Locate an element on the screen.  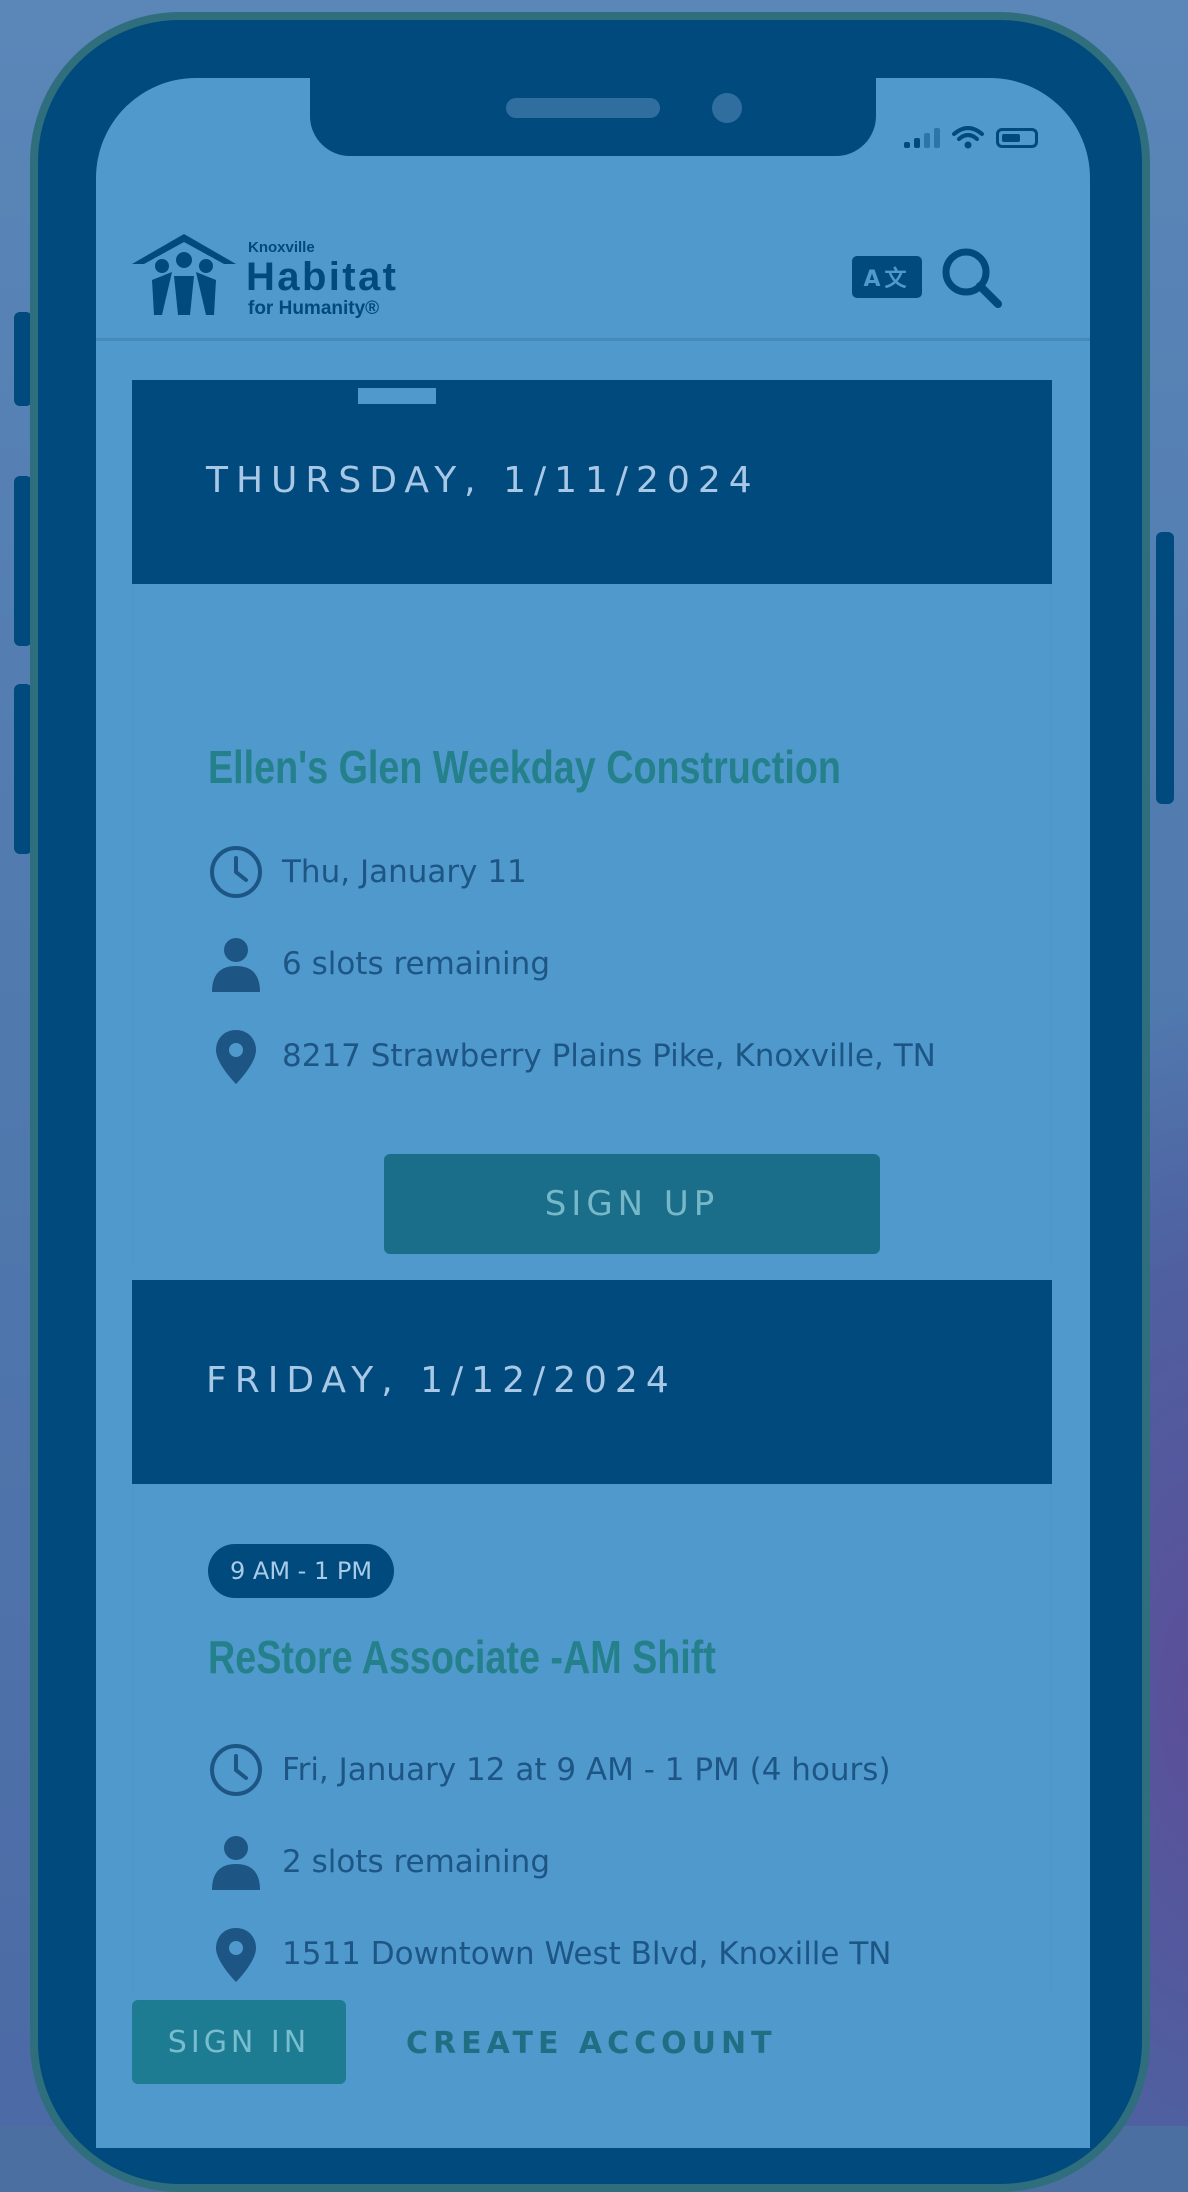
event-date-row: Thu, January 11 is located at coordinates (367, 872).